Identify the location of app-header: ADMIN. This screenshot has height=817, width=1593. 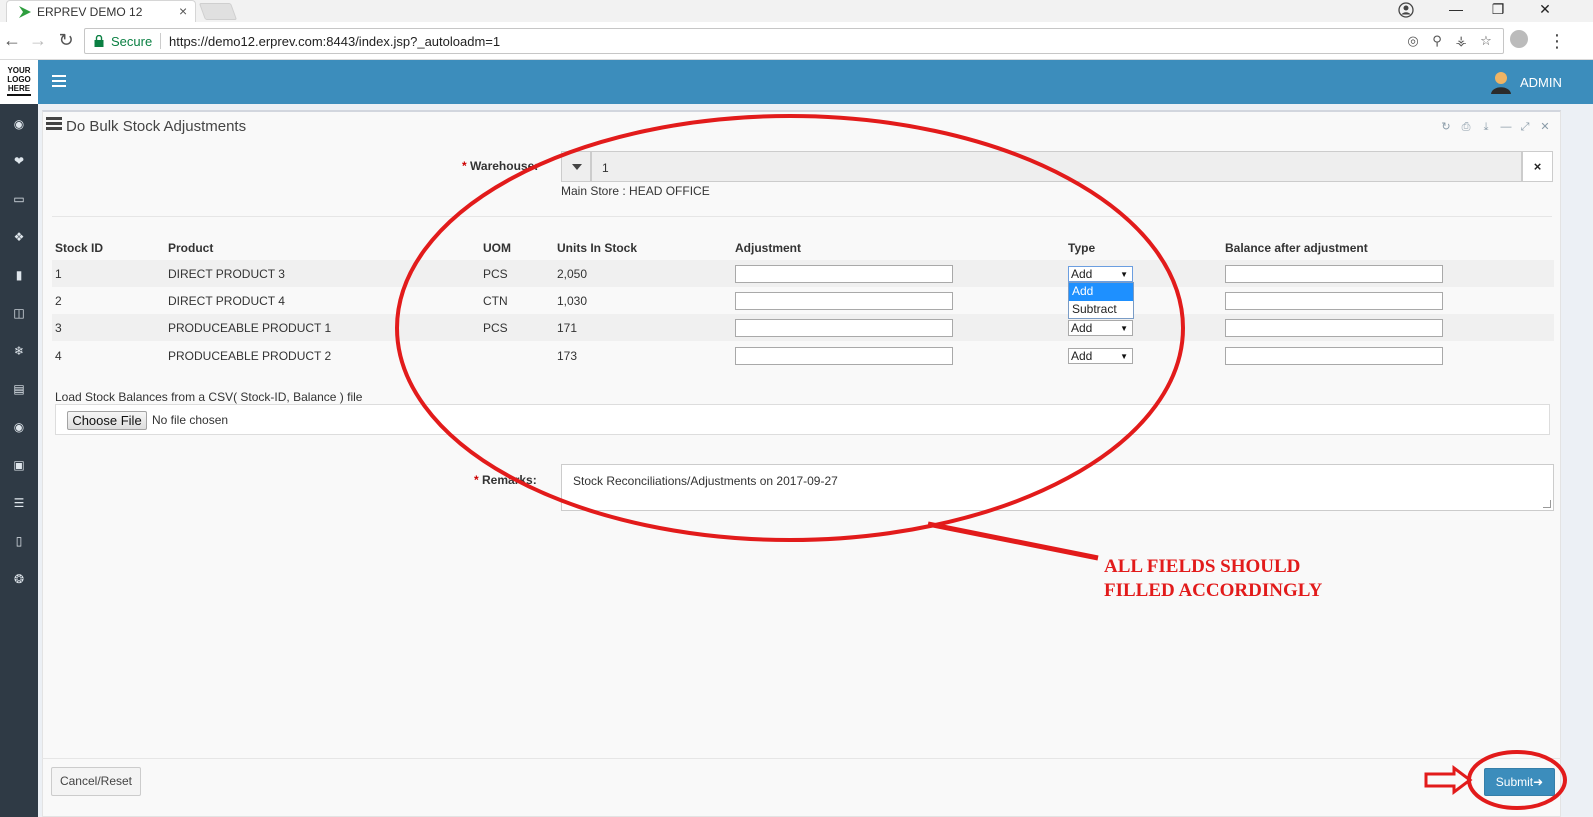
(815, 82).